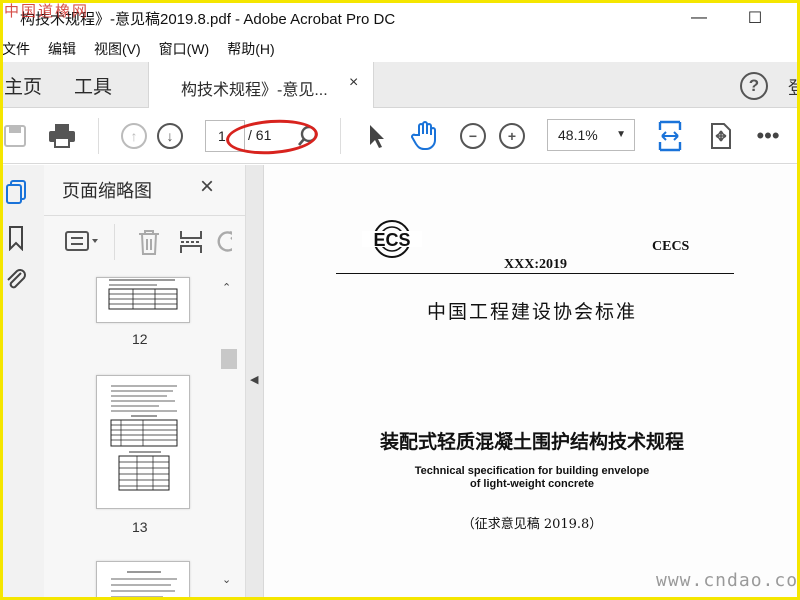 The height and width of the screenshot is (600, 800). What do you see at coordinates (532, 524) in the screenshot?
I see `document-draft-note: （征求意见稿 2019.8）` at bounding box center [532, 524].